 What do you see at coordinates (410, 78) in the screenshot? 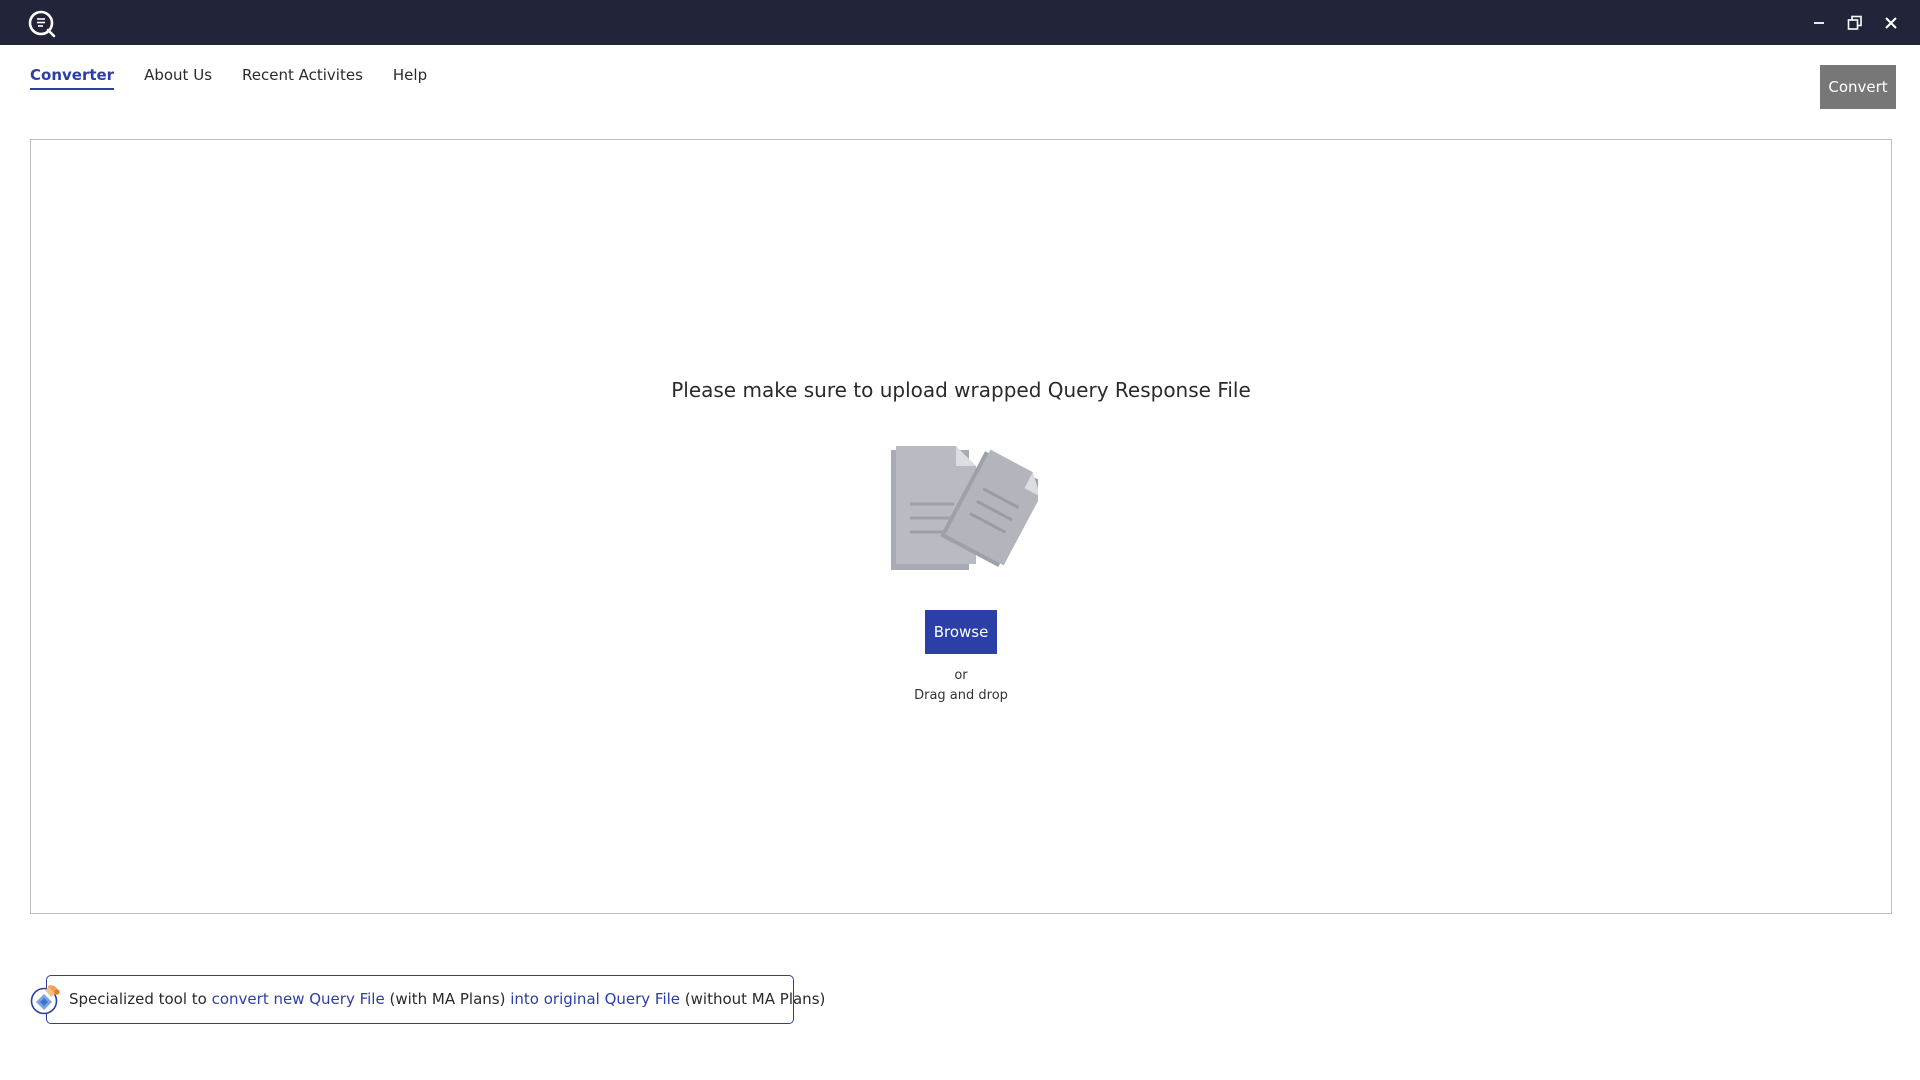
I see `tab-help: Help` at bounding box center [410, 78].